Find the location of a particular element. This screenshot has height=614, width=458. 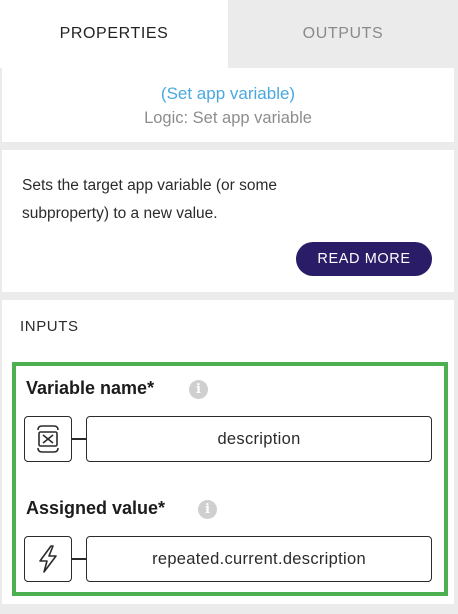

variable-icon-glyph is located at coordinates (48, 439).